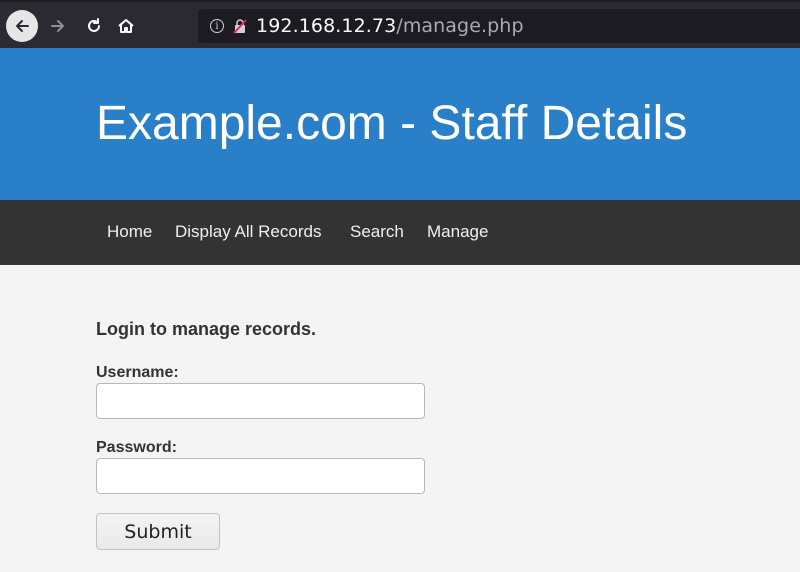 Image resolution: width=800 pixels, height=572 pixels. Describe the element at coordinates (457, 232) in the screenshot. I see `nav-manage-link: Manage` at that location.